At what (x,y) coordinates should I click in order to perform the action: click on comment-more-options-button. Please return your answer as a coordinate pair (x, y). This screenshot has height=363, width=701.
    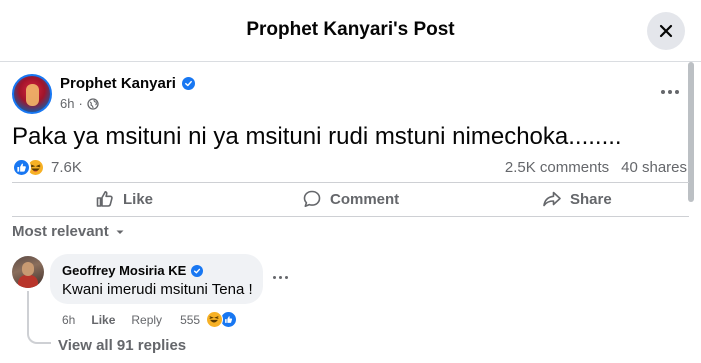
    Looking at the image, I should click on (280, 277).